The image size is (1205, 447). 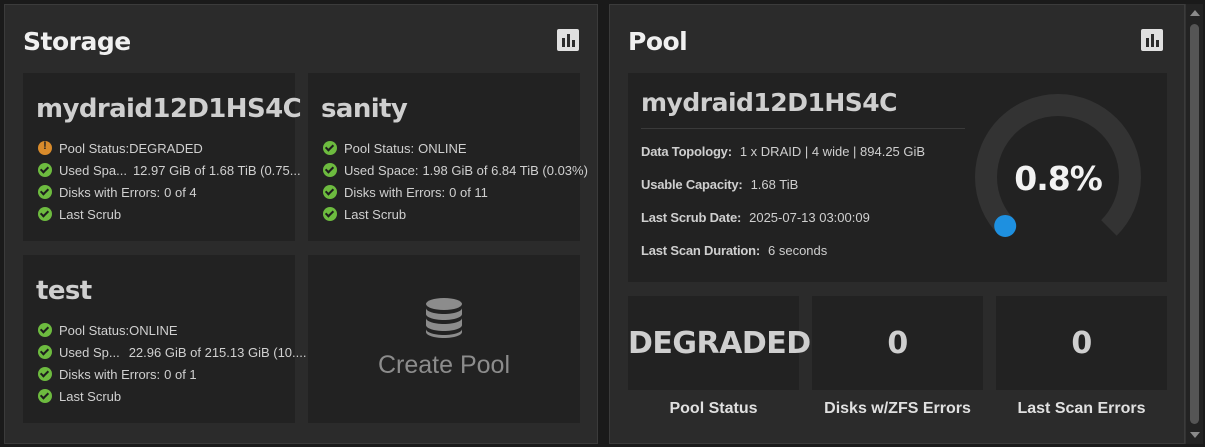 I want to click on pool-detail-name: mydraid12D1HS4C, so click(x=769, y=102).